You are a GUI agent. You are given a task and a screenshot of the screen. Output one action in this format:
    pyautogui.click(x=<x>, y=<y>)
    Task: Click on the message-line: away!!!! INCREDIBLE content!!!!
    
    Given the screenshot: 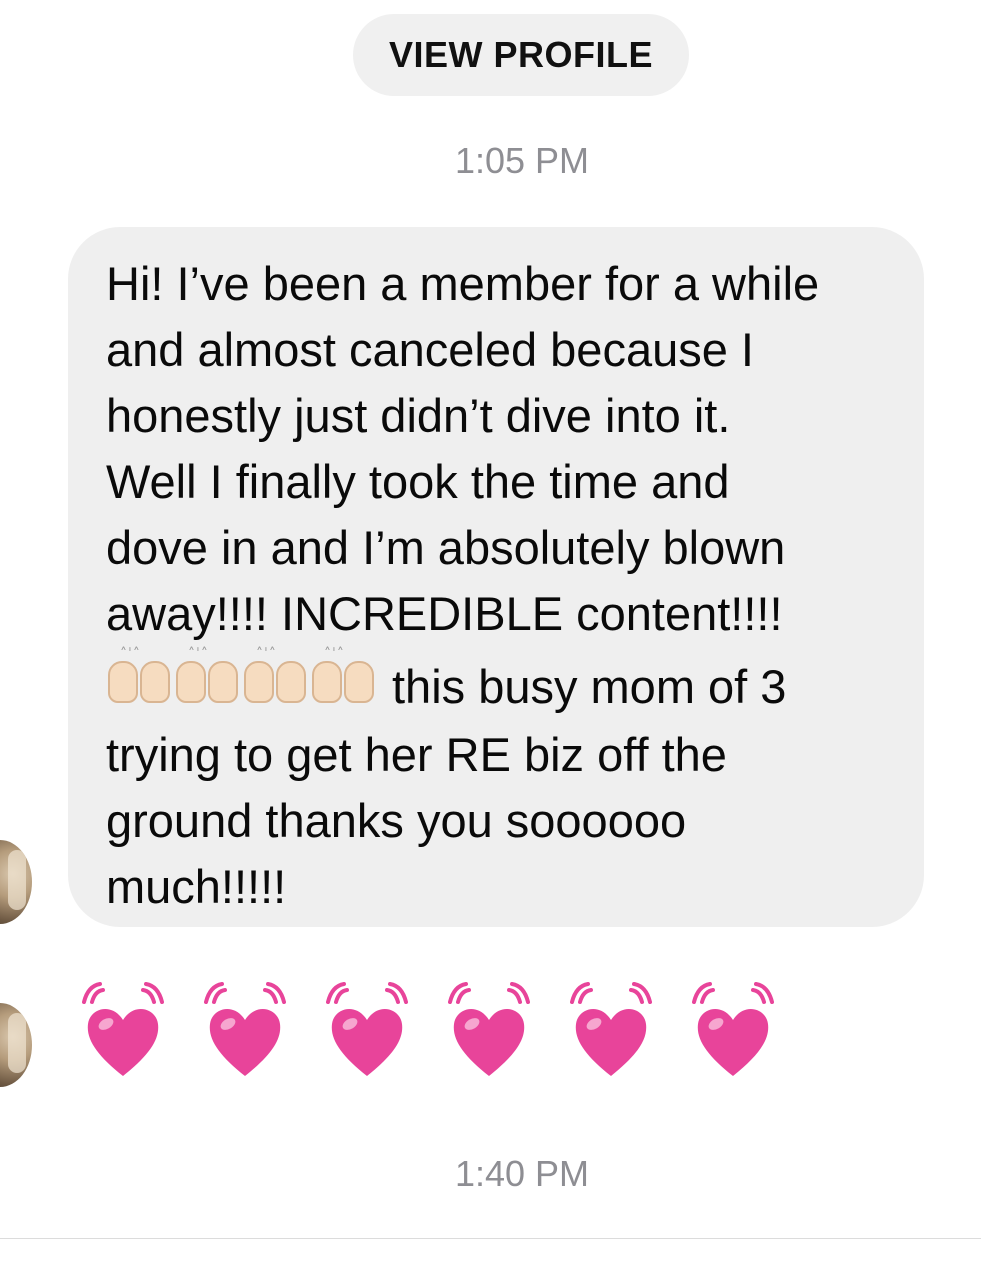 What is the action you would take?
    pyautogui.click(x=444, y=613)
    